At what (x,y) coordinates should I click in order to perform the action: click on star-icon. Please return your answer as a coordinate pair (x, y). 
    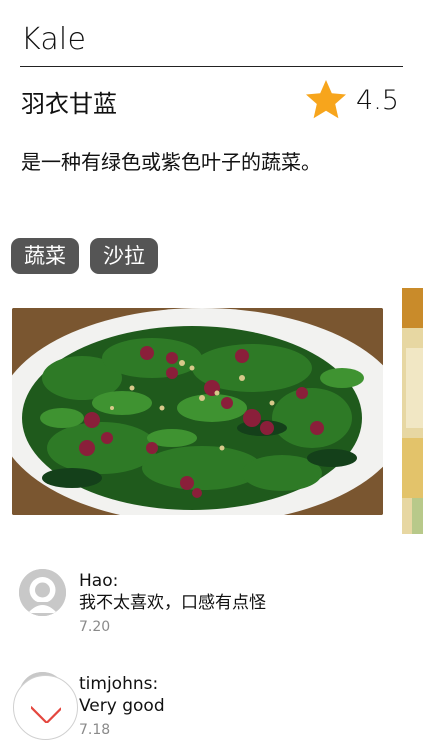
    Looking at the image, I should click on (326, 99).